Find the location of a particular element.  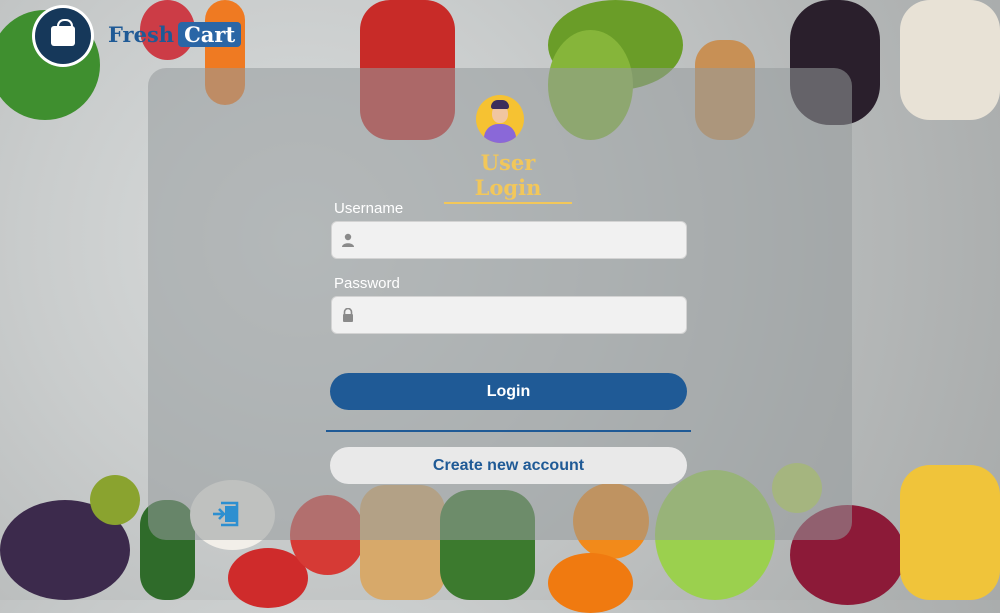

lock-icon is located at coordinates (348, 315).